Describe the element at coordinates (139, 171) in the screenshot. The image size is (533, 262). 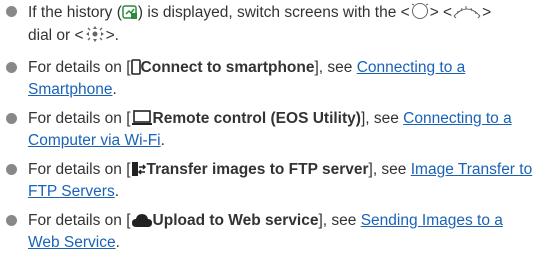
I see `ftp-transfer-icon` at that location.